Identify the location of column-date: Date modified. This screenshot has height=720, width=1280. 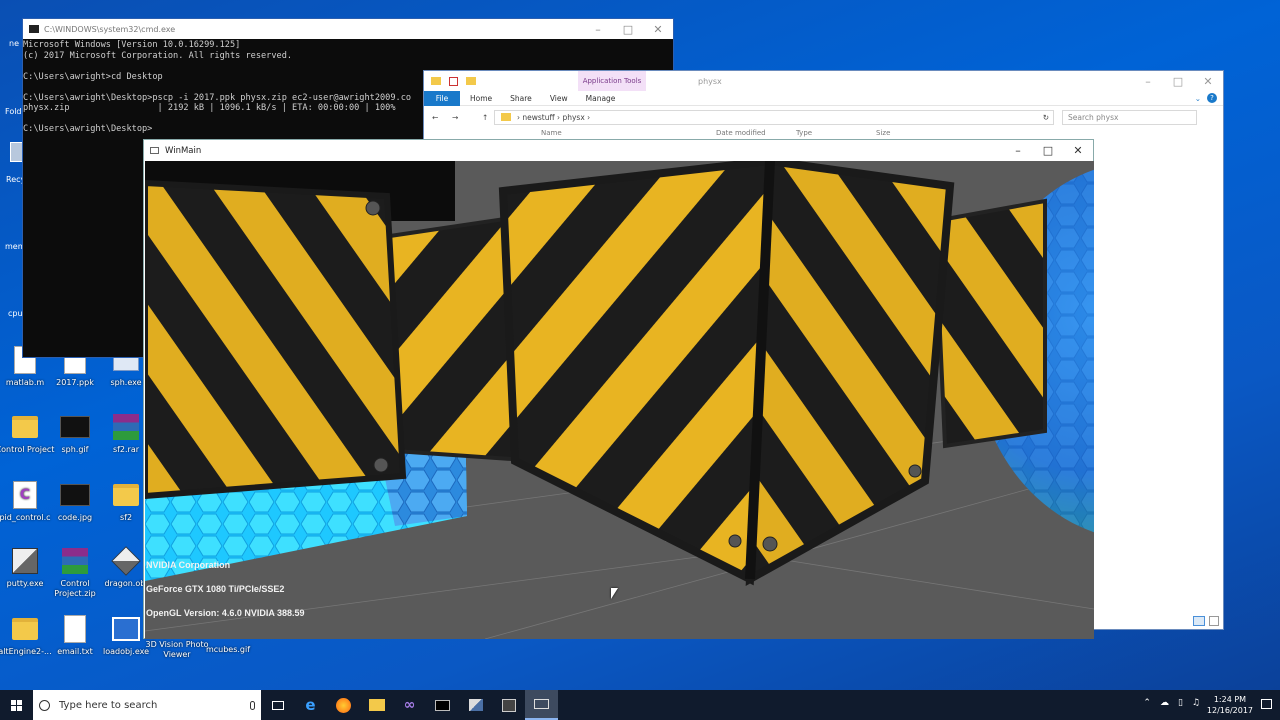
(741, 133).